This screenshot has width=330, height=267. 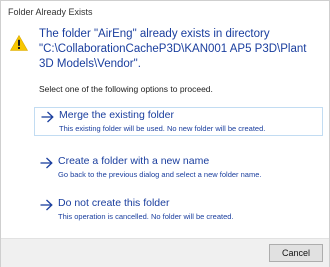 What do you see at coordinates (114, 203) in the screenshot?
I see `option-title: Do not create this folder` at bounding box center [114, 203].